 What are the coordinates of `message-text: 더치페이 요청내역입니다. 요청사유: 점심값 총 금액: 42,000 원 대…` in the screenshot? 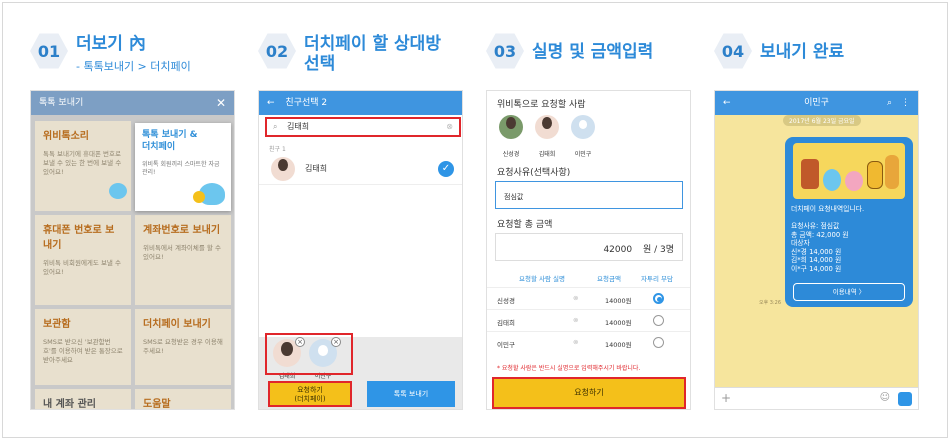 It's located at (828, 239).